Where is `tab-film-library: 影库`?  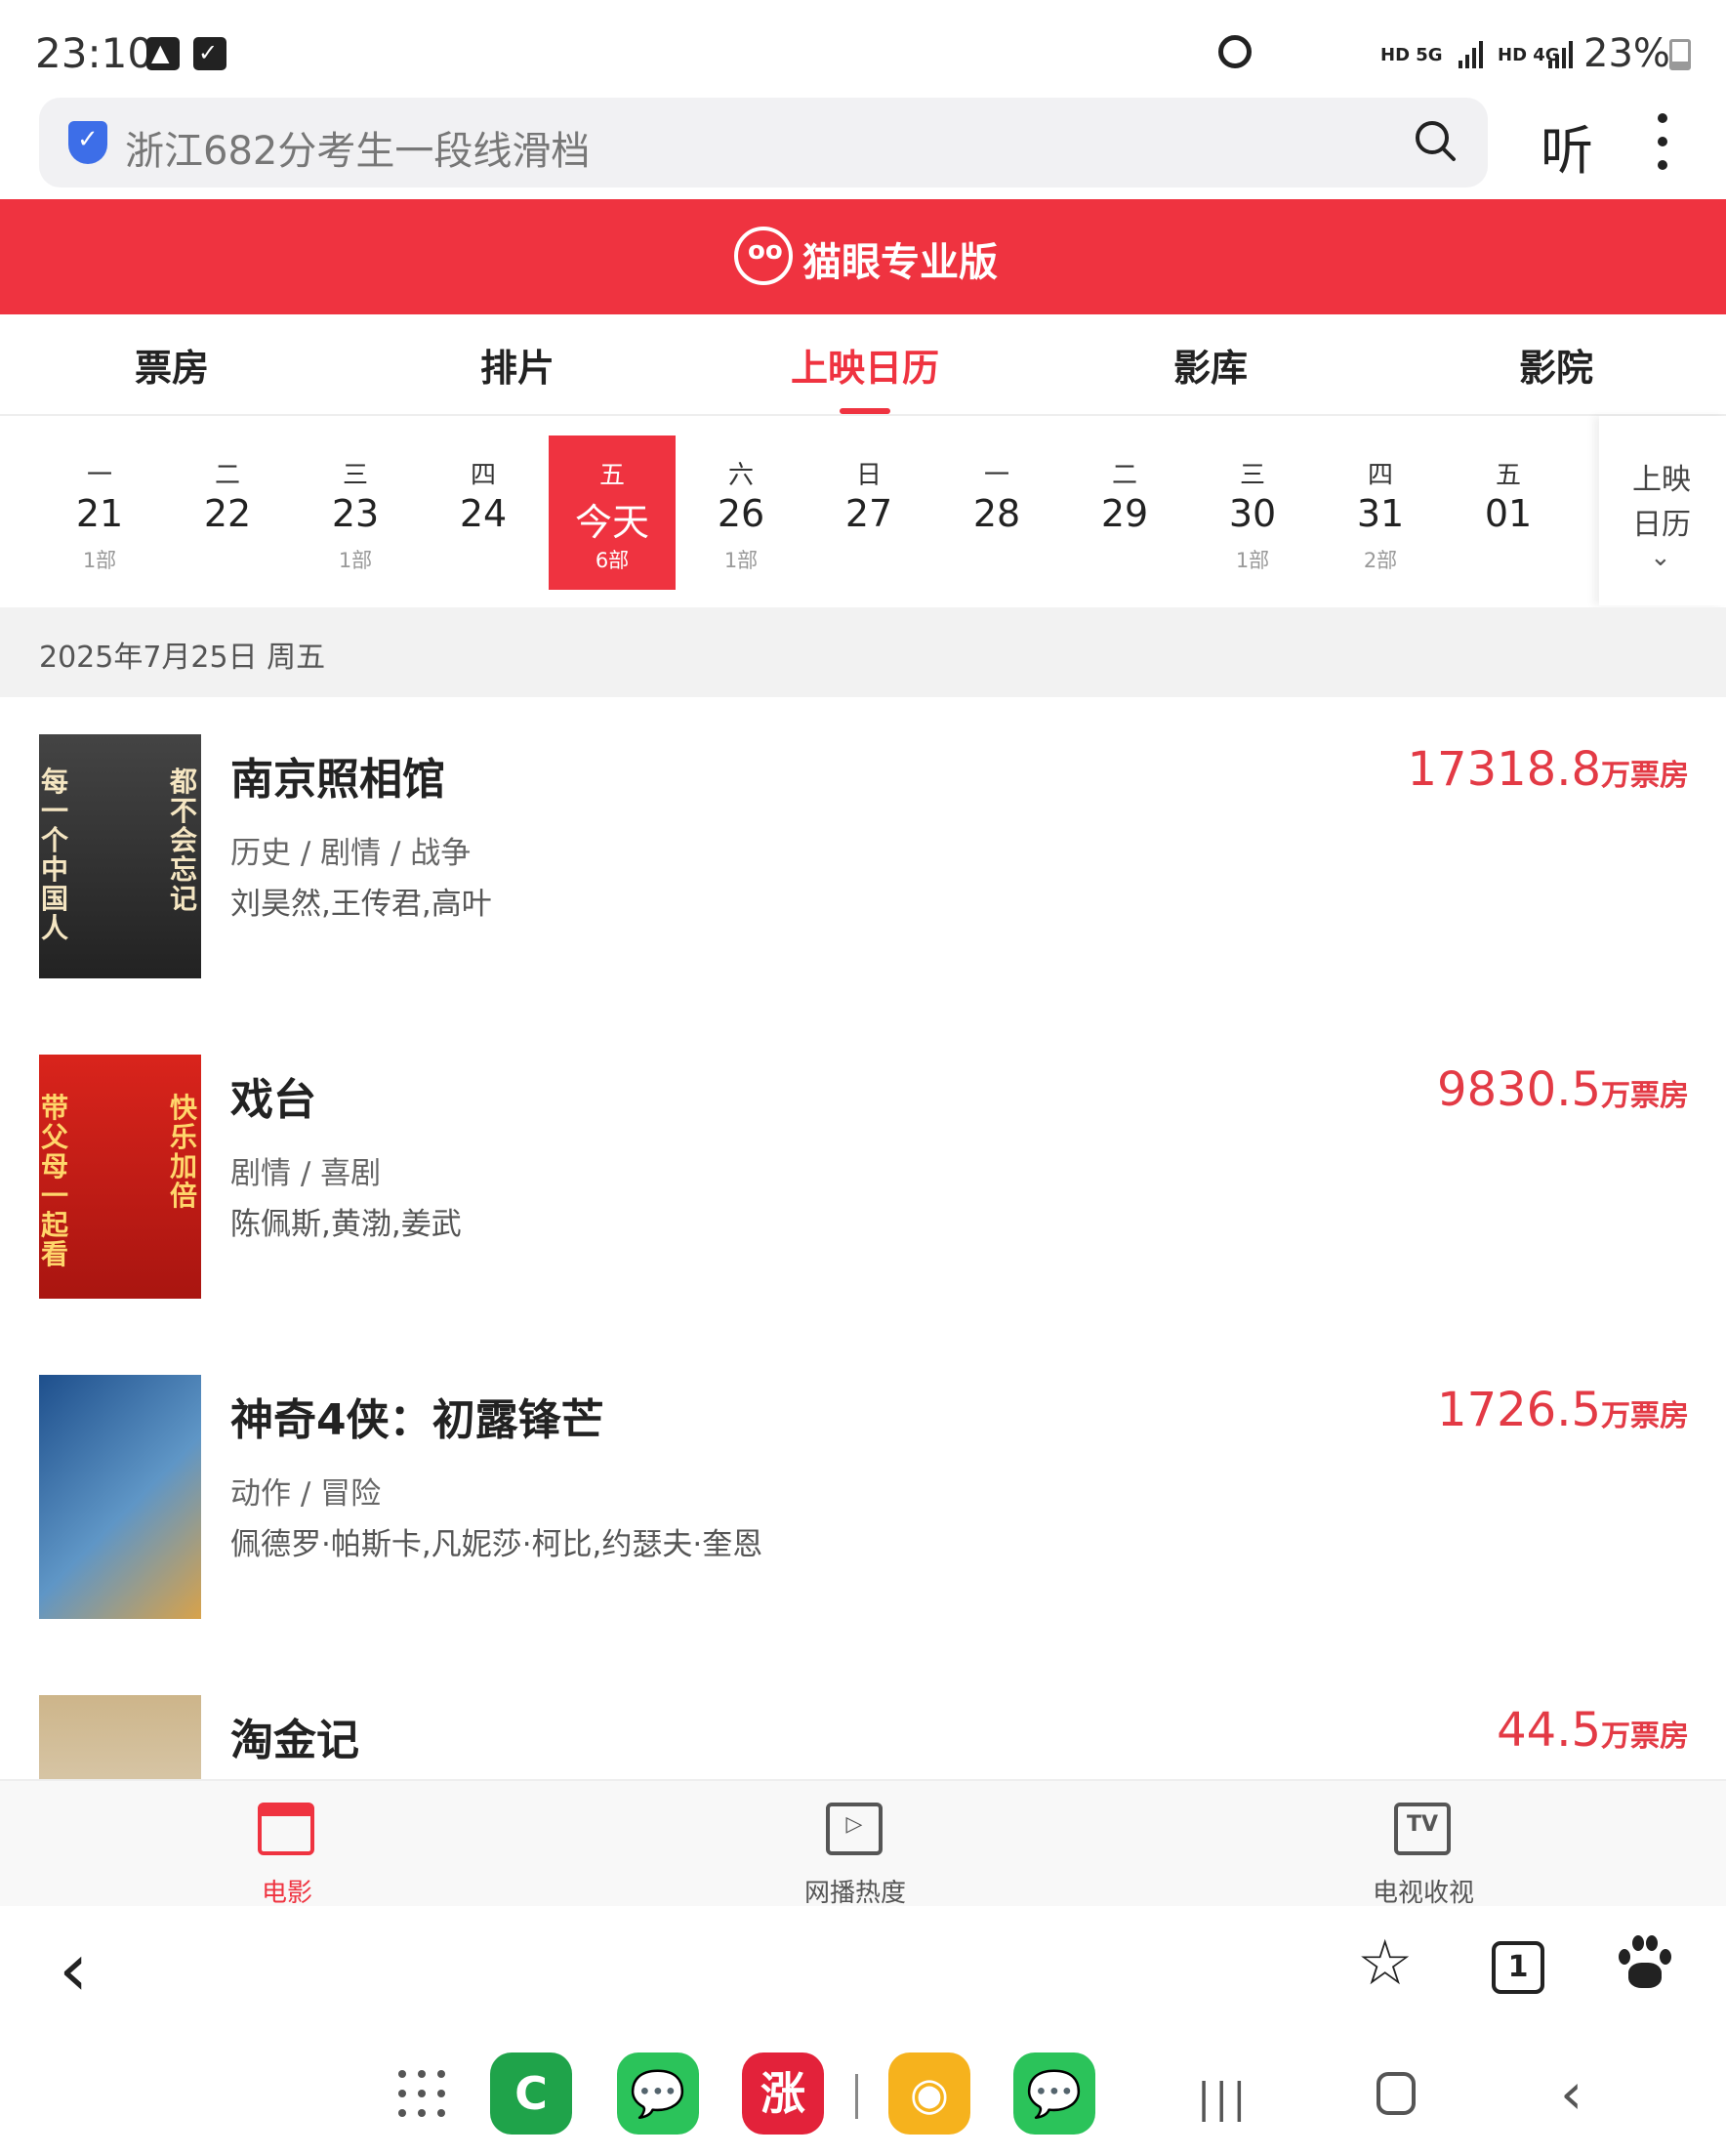
tab-film-library: 影库 is located at coordinates (1210, 365).